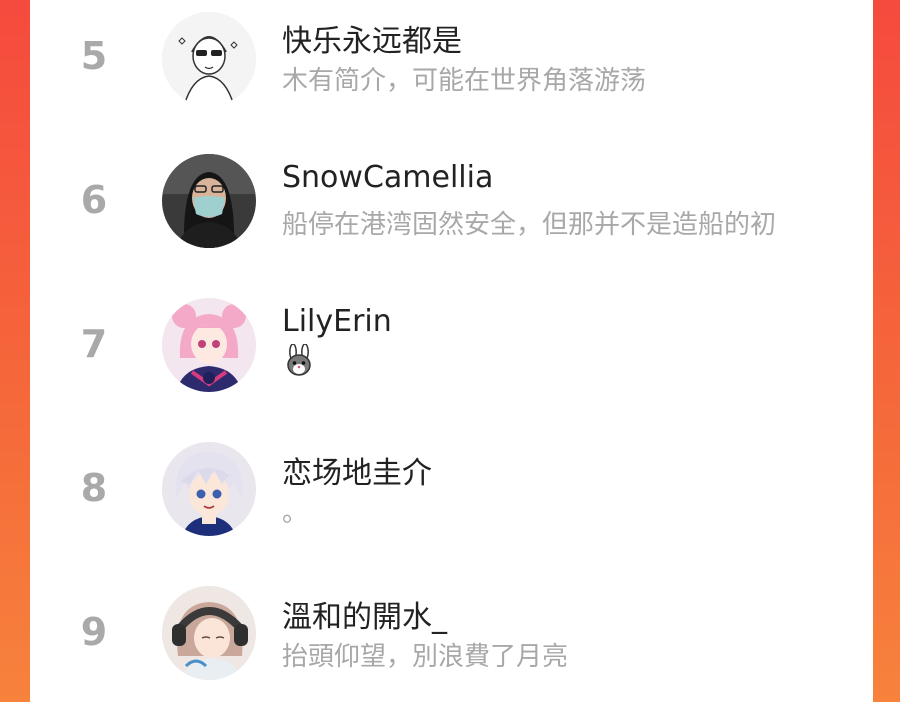 This screenshot has height=702, width=900. What do you see at coordinates (94, 200) in the screenshot?
I see `rank-number: 6` at bounding box center [94, 200].